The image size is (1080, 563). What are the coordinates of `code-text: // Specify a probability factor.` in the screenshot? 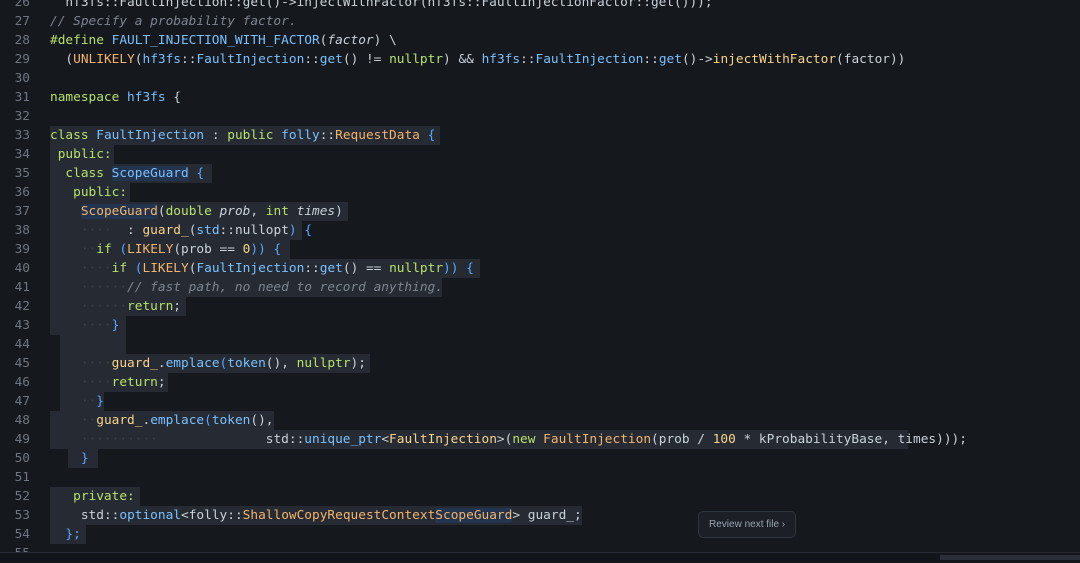 It's located at (173, 21).